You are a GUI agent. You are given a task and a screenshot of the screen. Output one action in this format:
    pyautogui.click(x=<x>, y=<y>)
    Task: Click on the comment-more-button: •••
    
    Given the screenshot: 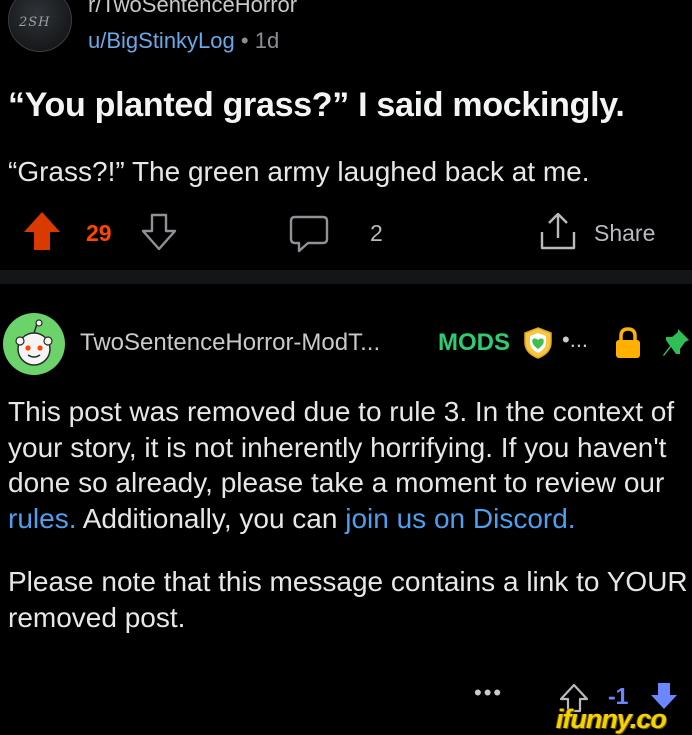 What is the action you would take?
    pyautogui.click(x=488, y=693)
    